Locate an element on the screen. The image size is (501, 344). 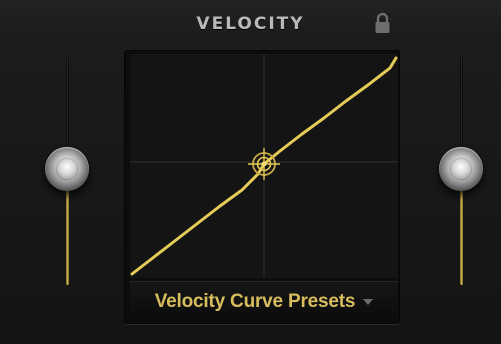
preset-dropdown-label: Velocity Curve Presets is located at coordinates (255, 301).